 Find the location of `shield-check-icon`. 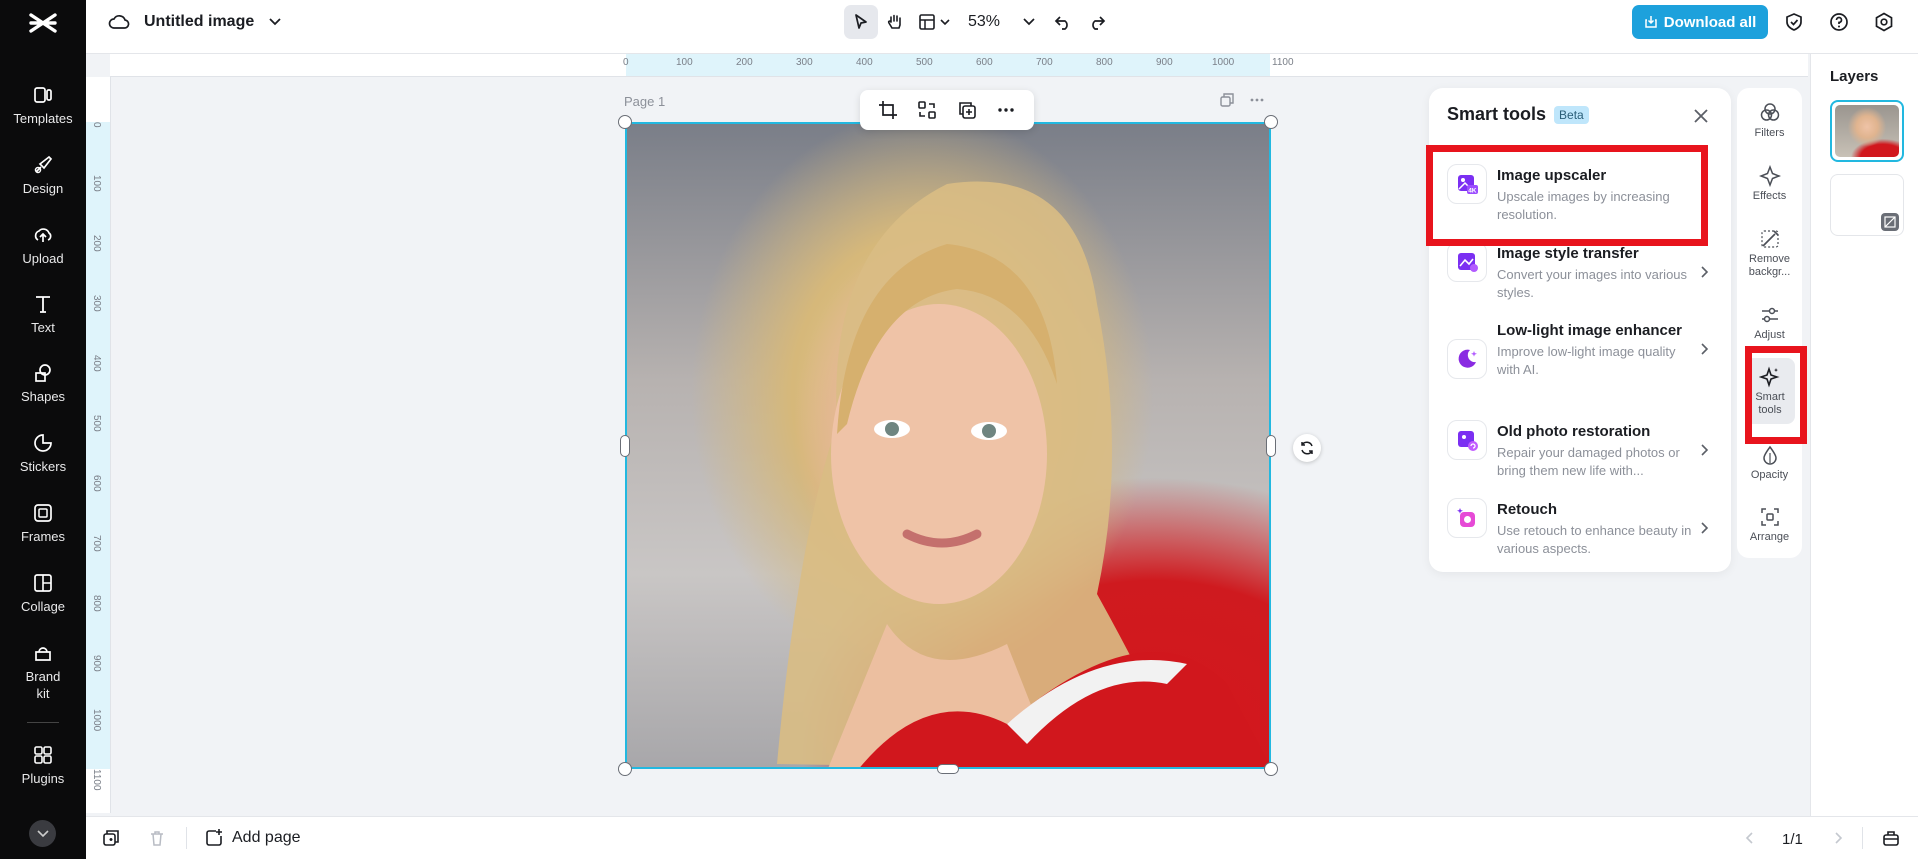

shield-check-icon is located at coordinates (1794, 22).